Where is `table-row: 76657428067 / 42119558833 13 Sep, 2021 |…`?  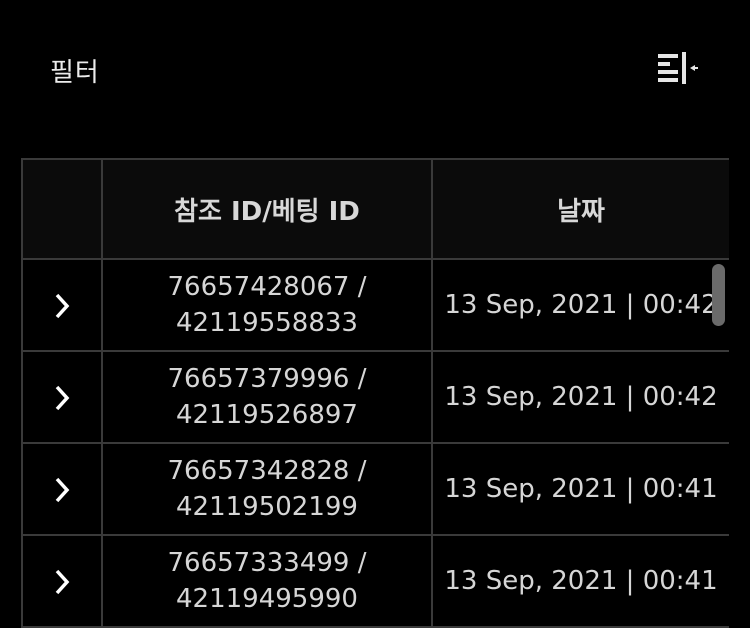
table-row: 76657428067 / 42119558833 13 Sep, 2021 |… is located at coordinates (375, 305).